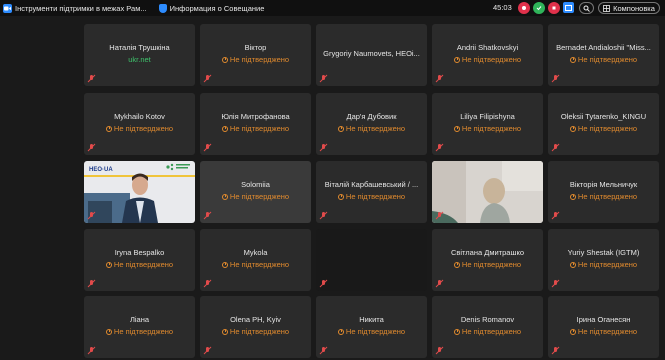  I want to click on layout-button: Компоновка, so click(629, 8).